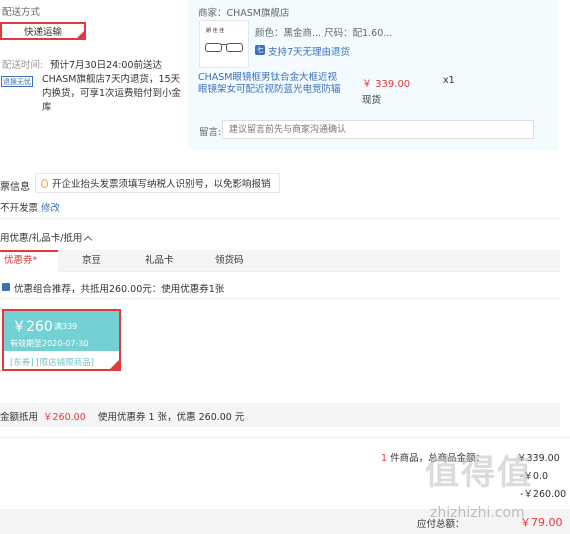 The height and width of the screenshot is (534, 570). Describe the element at coordinates (449, 80) in the screenshot. I see `product-quantity: x1` at that location.